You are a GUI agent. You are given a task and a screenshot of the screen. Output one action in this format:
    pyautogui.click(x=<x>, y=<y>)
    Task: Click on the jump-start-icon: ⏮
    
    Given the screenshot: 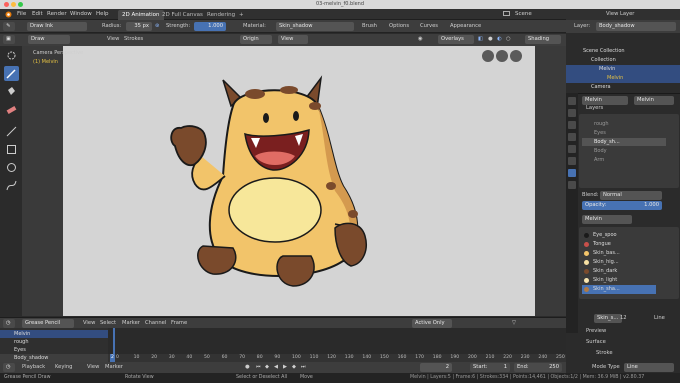 What is the action you would take?
    pyautogui.click(x=258, y=367)
    